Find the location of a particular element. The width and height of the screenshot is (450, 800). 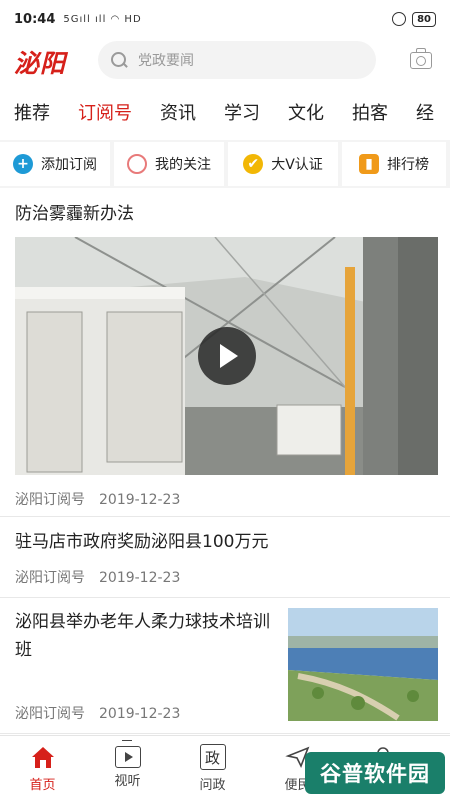

quick-actions: + 添加订阅 我的关注 ✔ 大V认证 ▮ 排行榜 is located at coordinates (225, 164).